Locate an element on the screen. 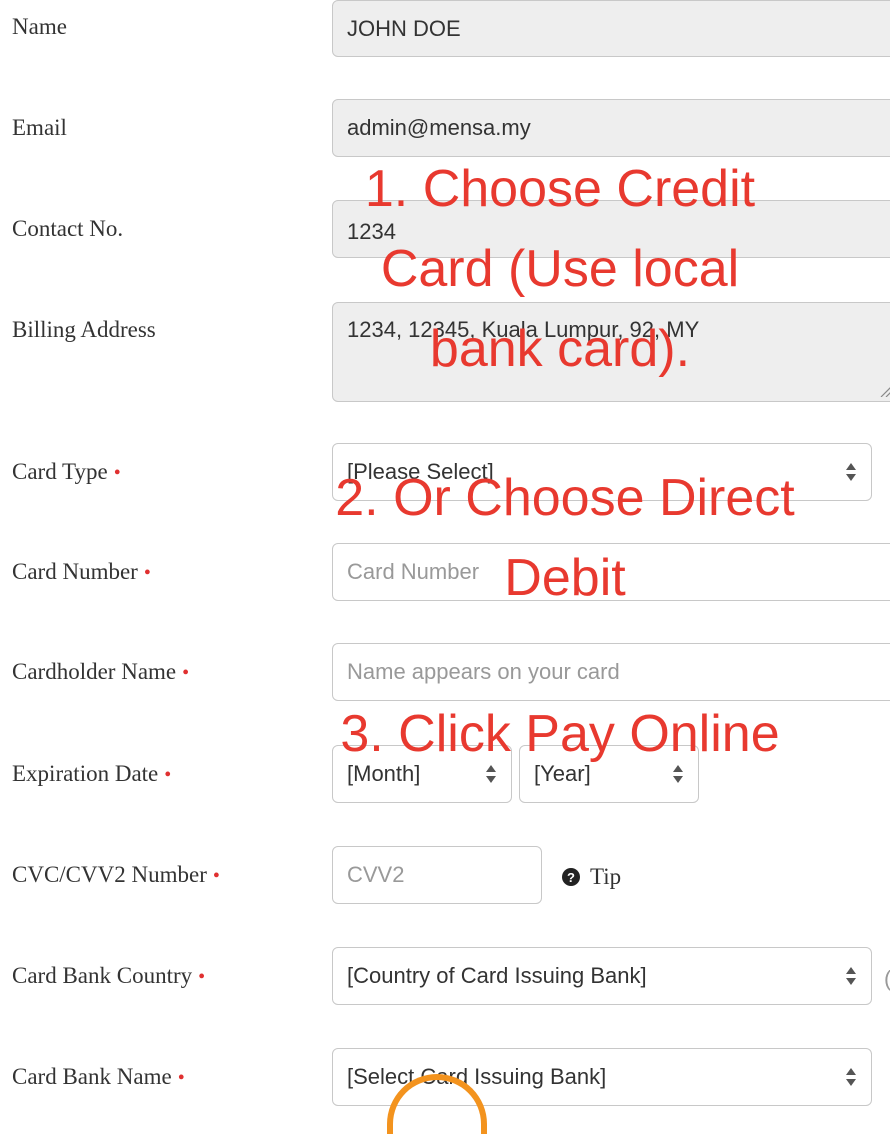 This screenshot has height=1134, width=890. label-text: Card Bank Country is located at coordinates (102, 975).